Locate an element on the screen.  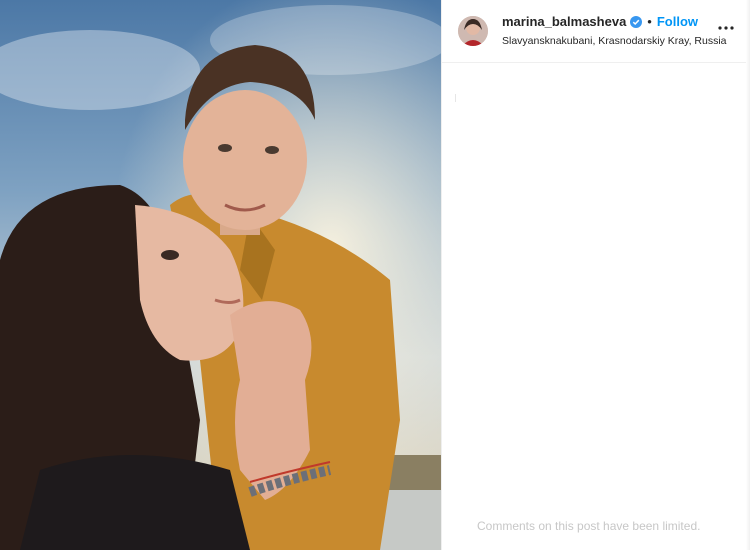
username-link: marina_balmasheva is located at coordinates (564, 21).